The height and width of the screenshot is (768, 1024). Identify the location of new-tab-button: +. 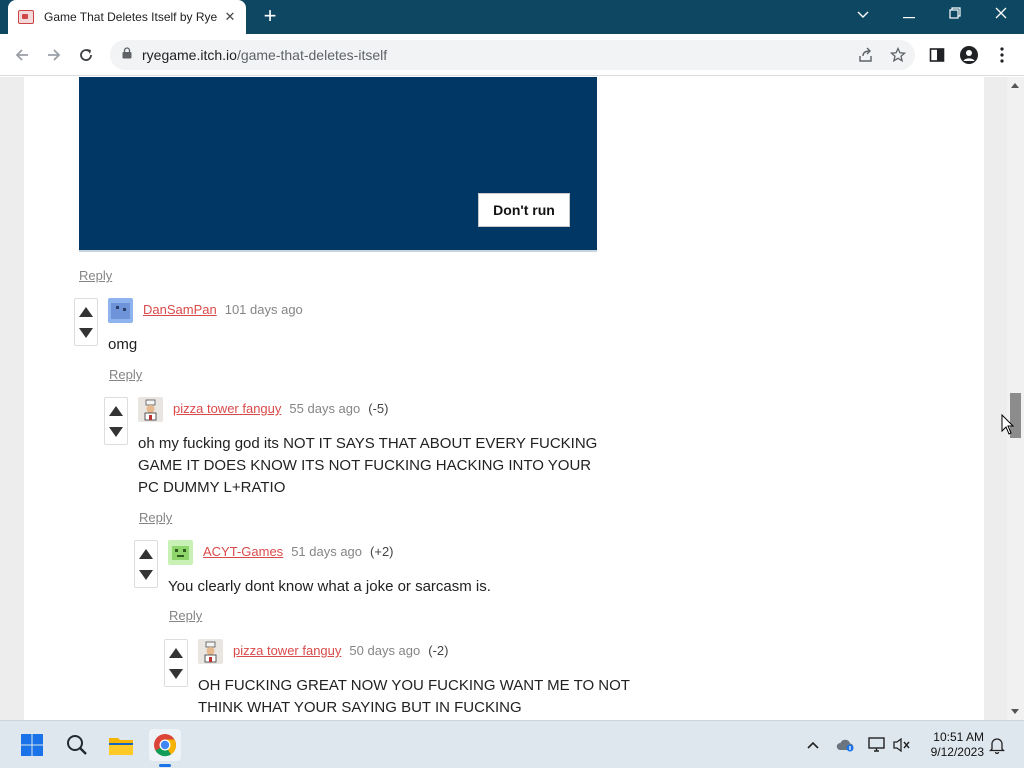
(270, 17).